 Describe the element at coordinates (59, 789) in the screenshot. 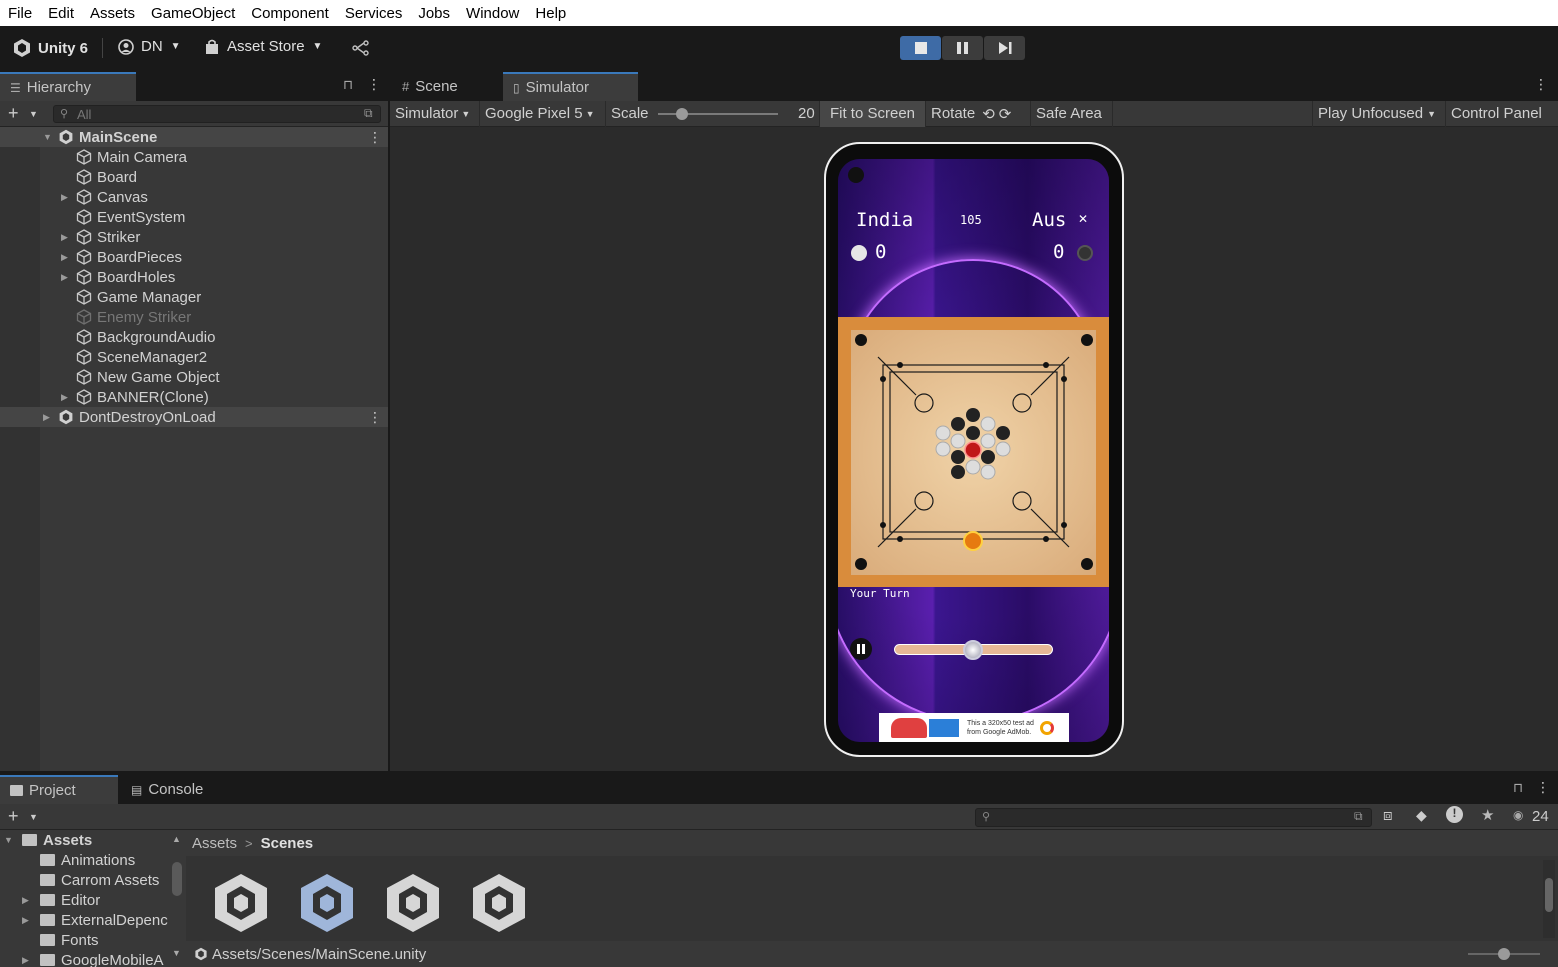

I see `tab-project: Project` at that location.